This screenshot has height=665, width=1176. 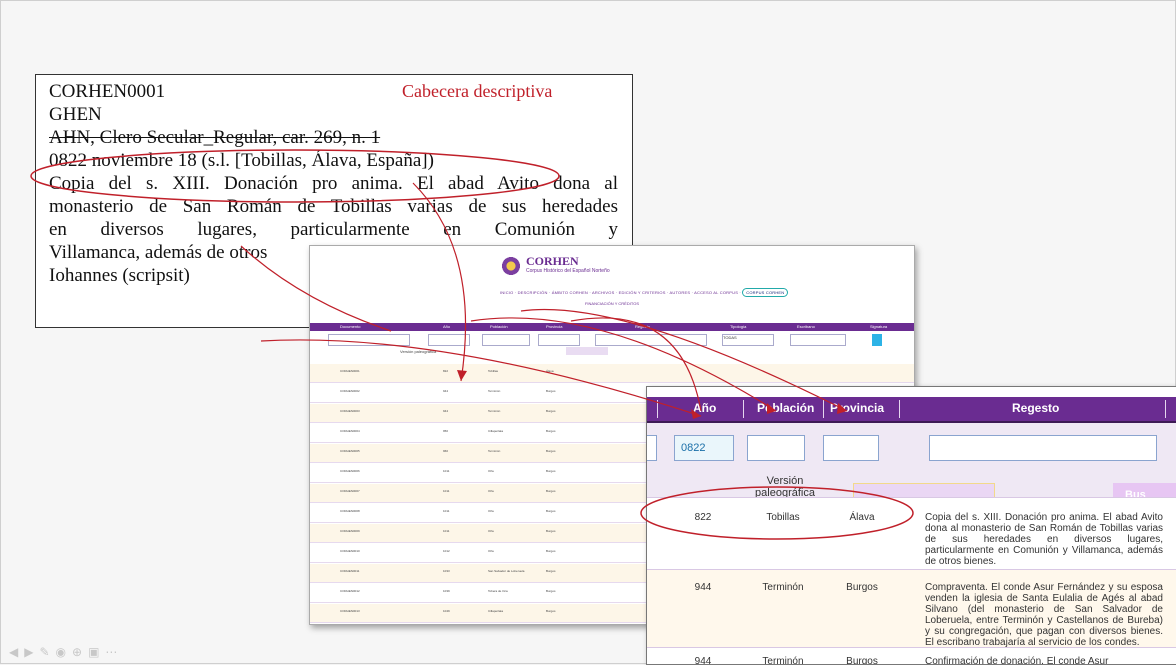 What do you see at coordinates (114, 652) in the screenshot?
I see `more-icon: ⋯` at bounding box center [114, 652].